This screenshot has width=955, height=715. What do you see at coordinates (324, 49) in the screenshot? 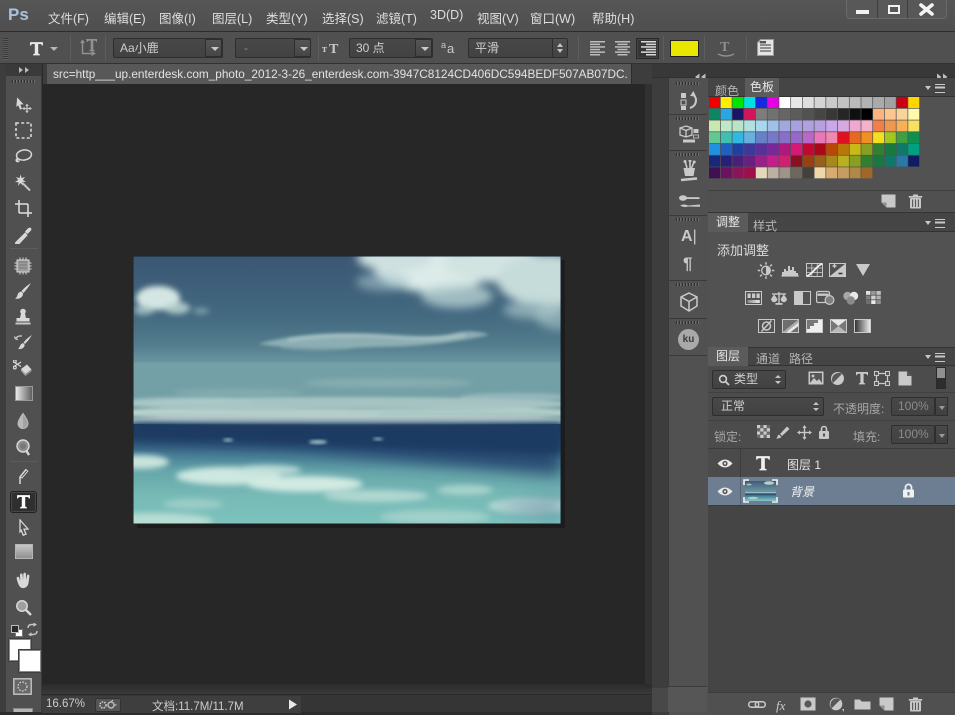
I see `svg-text: т` at bounding box center [324, 49].